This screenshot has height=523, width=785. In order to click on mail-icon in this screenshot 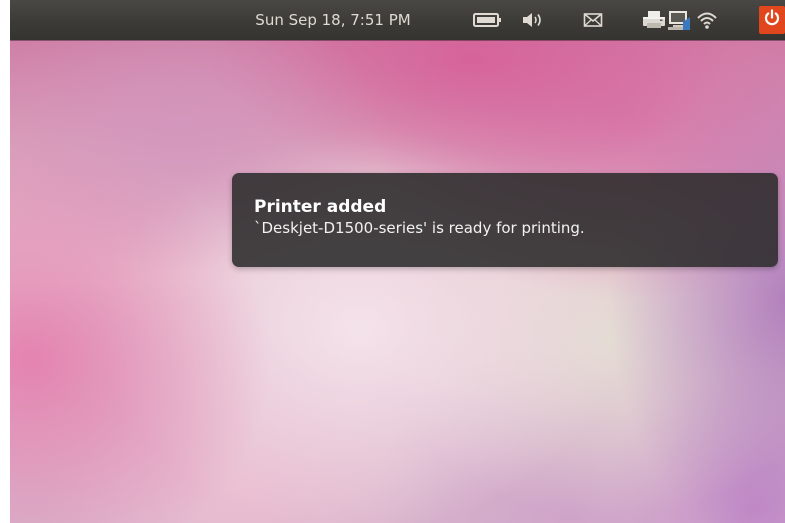, I will do `click(593, 20)`.